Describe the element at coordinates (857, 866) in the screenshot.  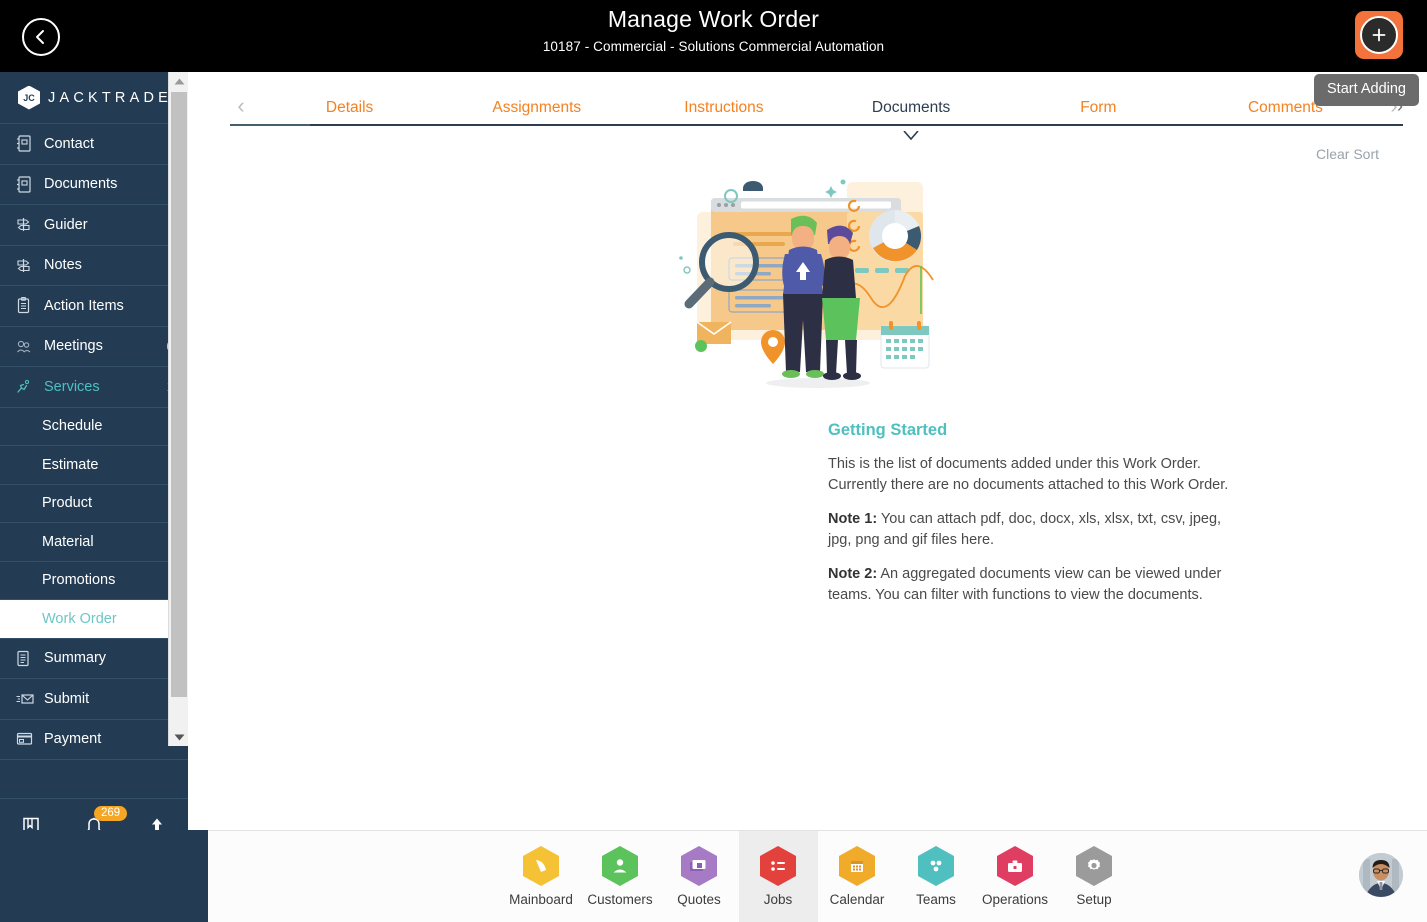
I see `calendar-hex-icon` at that location.